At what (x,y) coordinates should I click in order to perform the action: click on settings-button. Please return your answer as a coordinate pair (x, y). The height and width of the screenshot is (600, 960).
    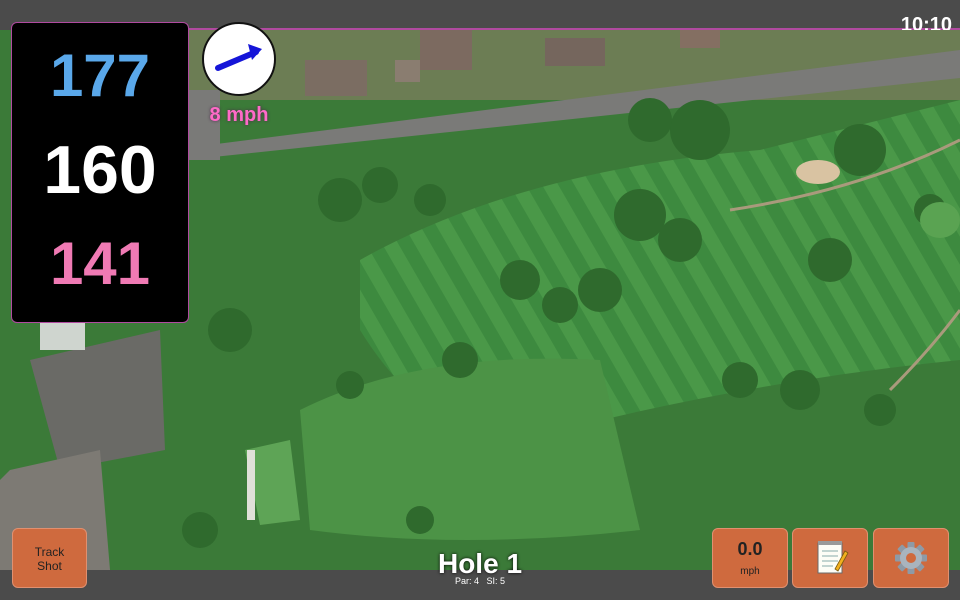
    Looking at the image, I should click on (911, 558).